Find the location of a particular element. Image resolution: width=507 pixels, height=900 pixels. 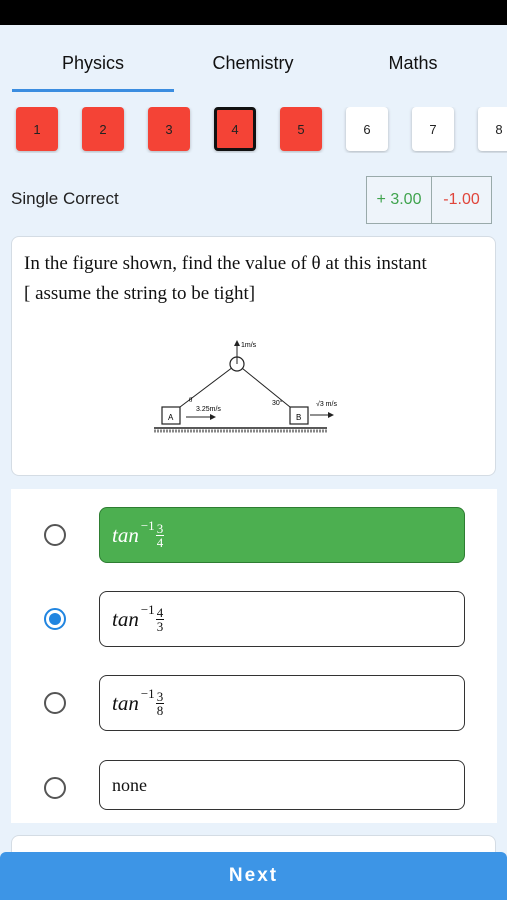

question-navigator: 1 2 3 4 5 6 7 8 is located at coordinates (253, 130).